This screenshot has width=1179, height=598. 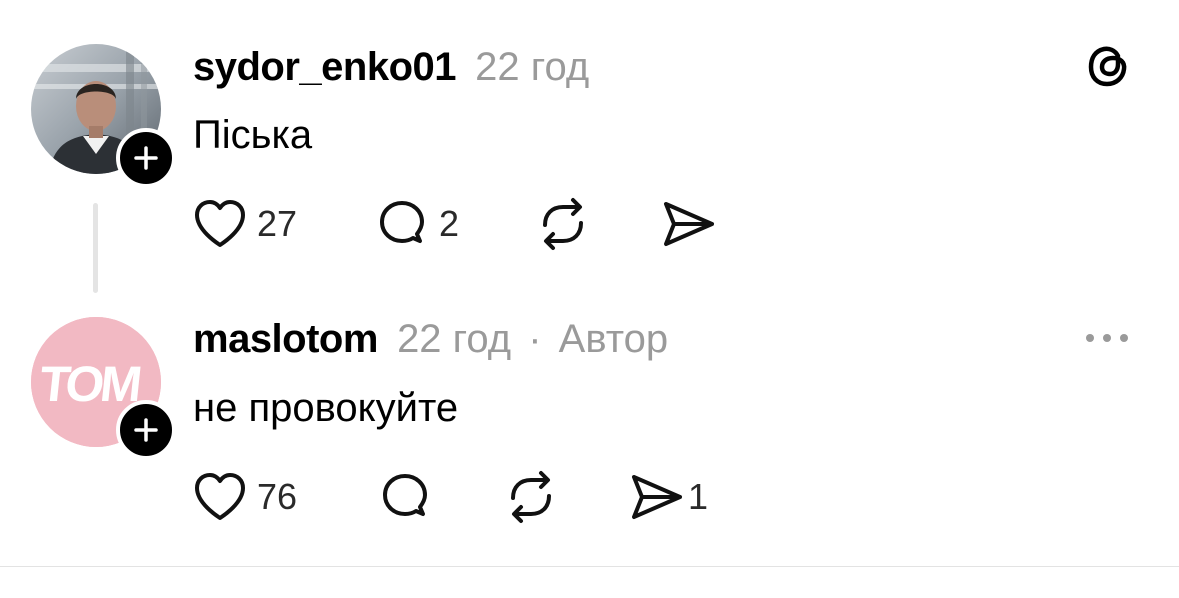 What do you see at coordinates (89, 384) in the screenshot?
I see `svg-text: TOM` at bounding box center [89, 384].